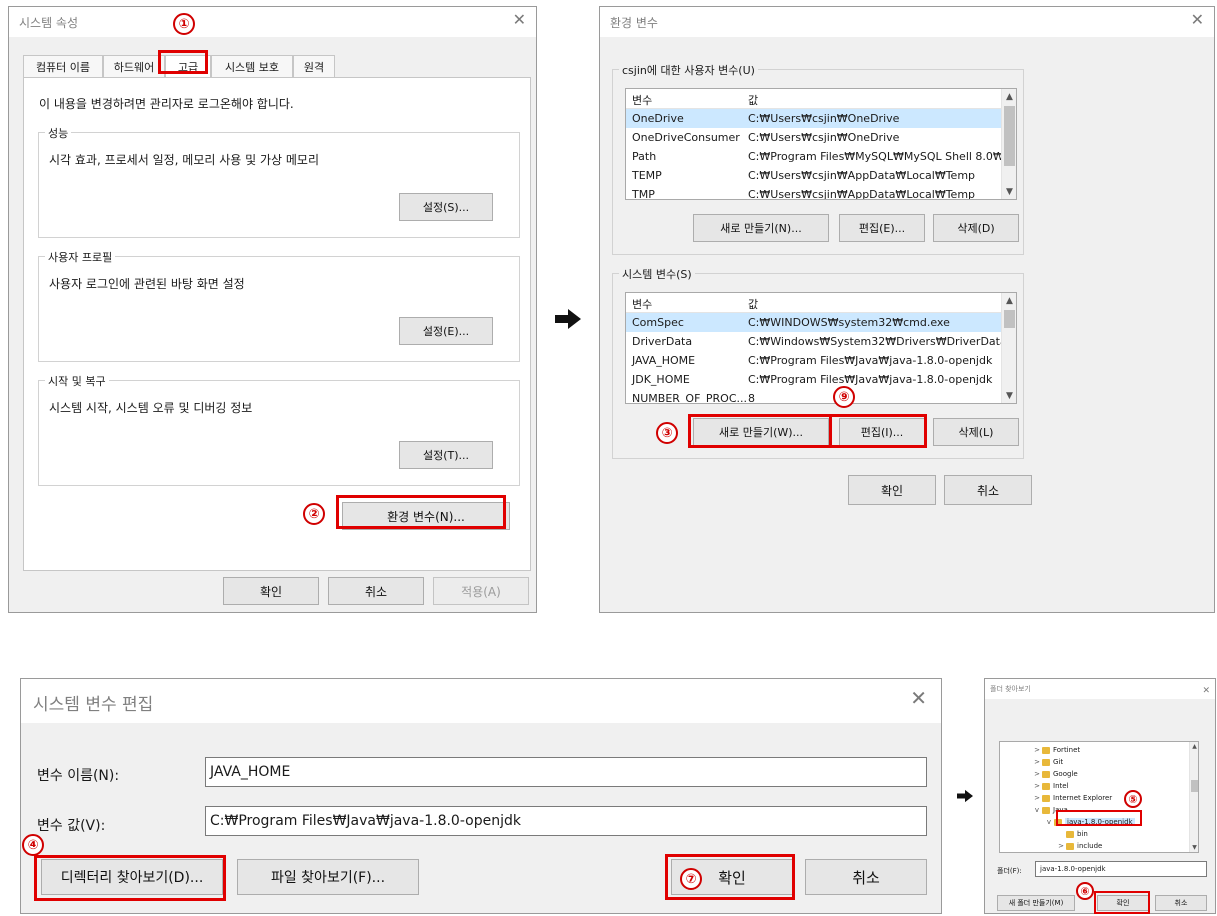 The height and width of the screenshot is (916, 1217). What do you see at coordinates (813, 322) in the screenshot?
I see `list-item: ComSpec C:₩WINDOWS₩system32₩cmd.exe` at bounding box center [813, 322].